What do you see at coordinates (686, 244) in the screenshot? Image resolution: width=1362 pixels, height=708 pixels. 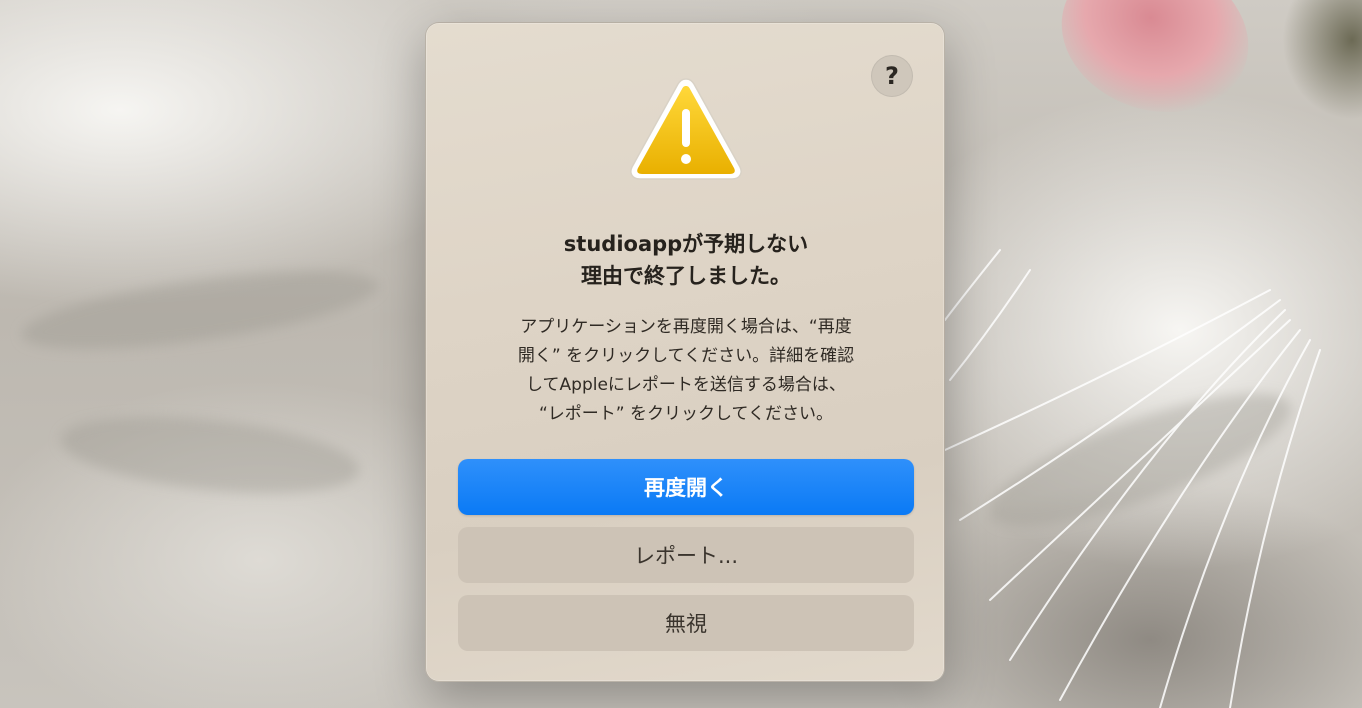 I see `alert-title-line: studioappが予期しない` at bounding box center [686, 244].